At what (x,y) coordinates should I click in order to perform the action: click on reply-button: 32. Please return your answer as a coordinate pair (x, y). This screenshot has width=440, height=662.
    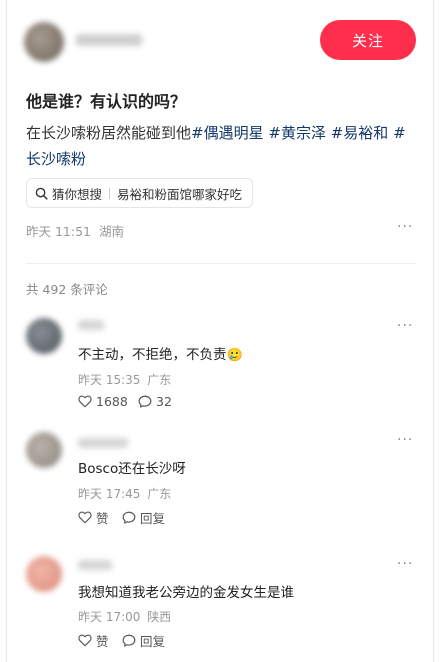
    Looking at the image, I should click on (155, 401).